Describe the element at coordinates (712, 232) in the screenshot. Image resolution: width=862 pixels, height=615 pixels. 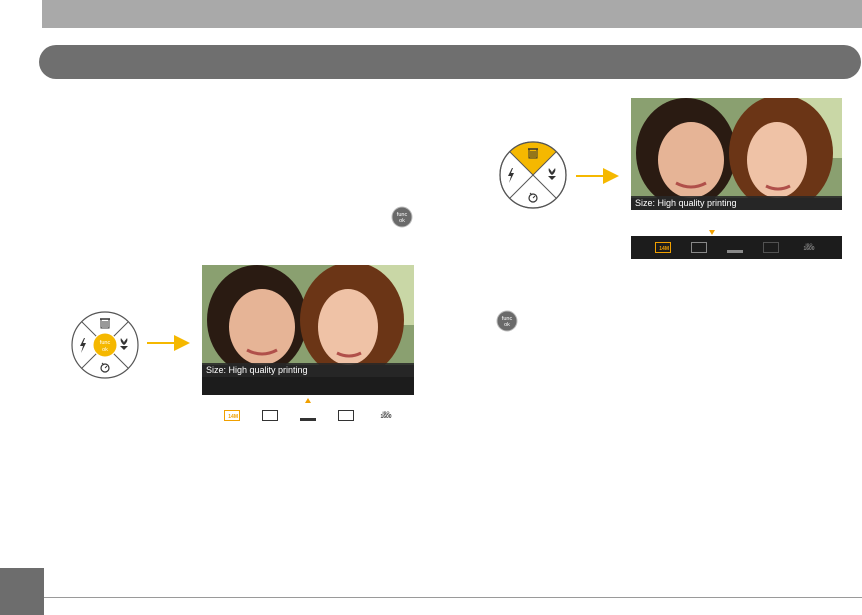
I see `arrow-down-indicator` at that location.